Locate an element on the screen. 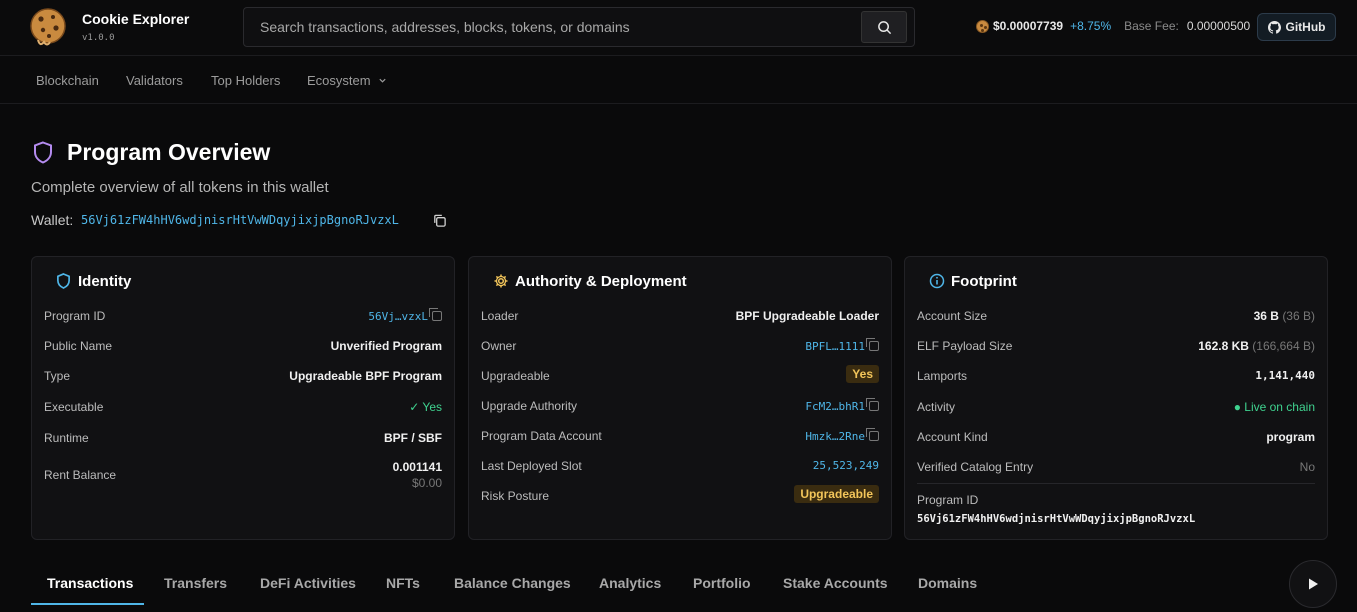 This screenshot has width=1357, height=612. price-change: +8.75% is located at coordinates (1091, 26).